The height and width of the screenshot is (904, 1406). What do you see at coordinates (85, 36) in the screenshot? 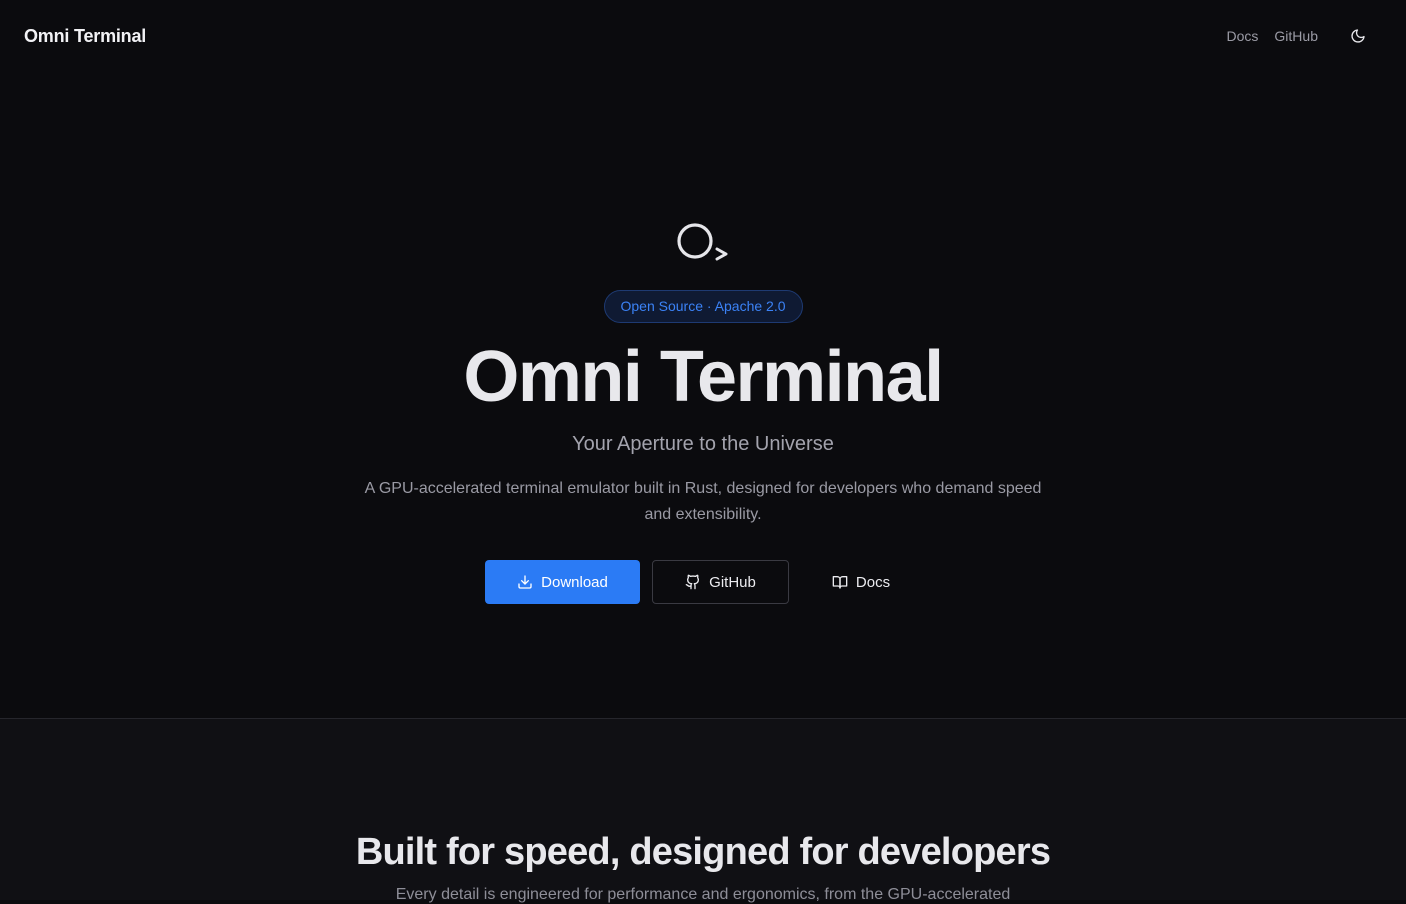
I see `brand-logo-link: Omni Terminal` at bounding box center [85, 36].